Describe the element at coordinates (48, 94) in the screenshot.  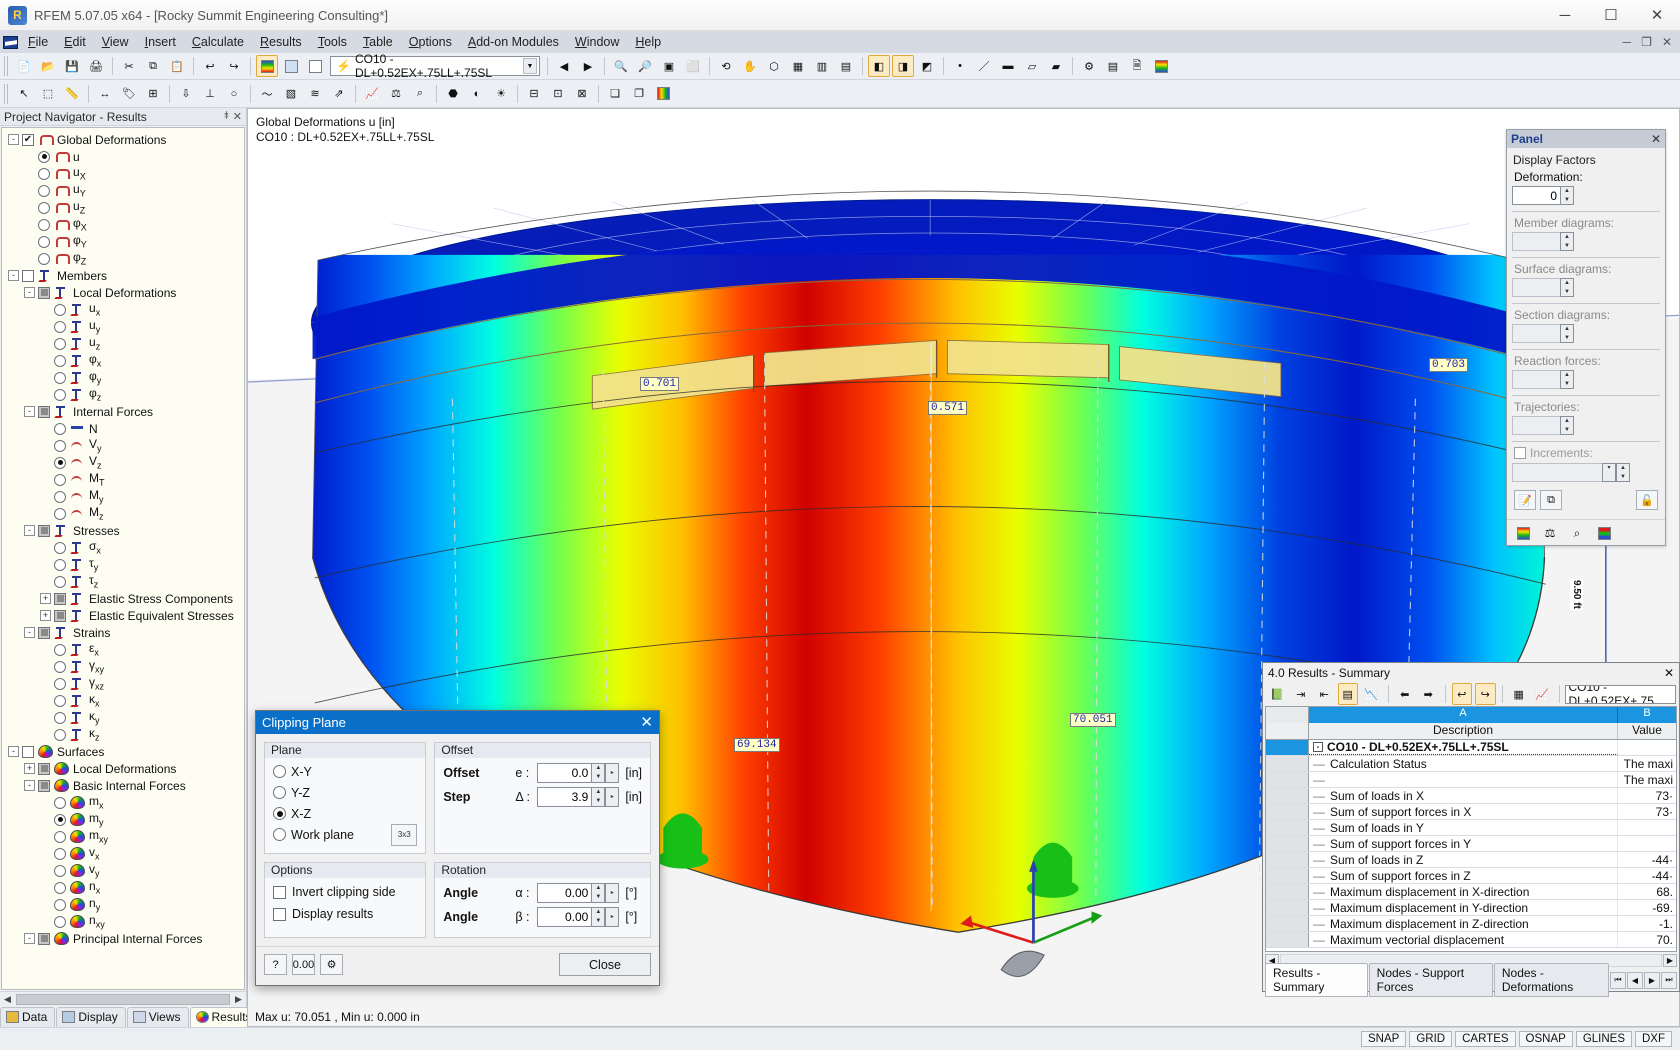
I see `select-window-icon: ⬚` at that location.